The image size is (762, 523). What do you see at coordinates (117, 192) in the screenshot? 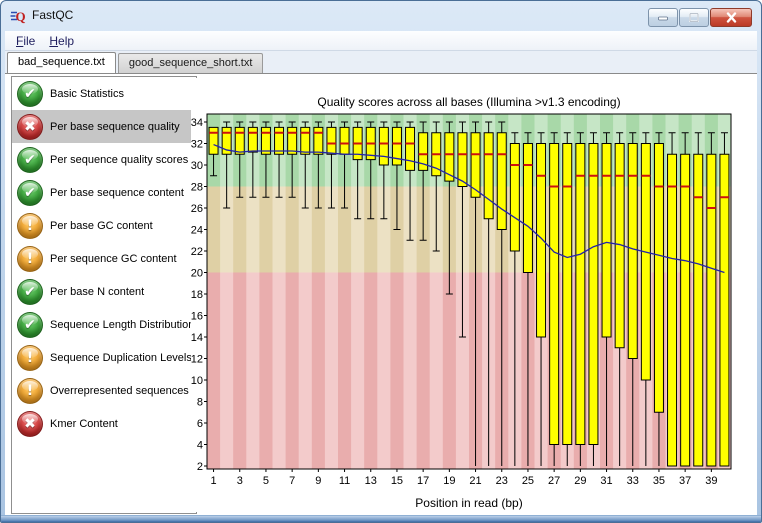
I see `module-item-label: Per base sequence content` at bounding box center [117, 192].